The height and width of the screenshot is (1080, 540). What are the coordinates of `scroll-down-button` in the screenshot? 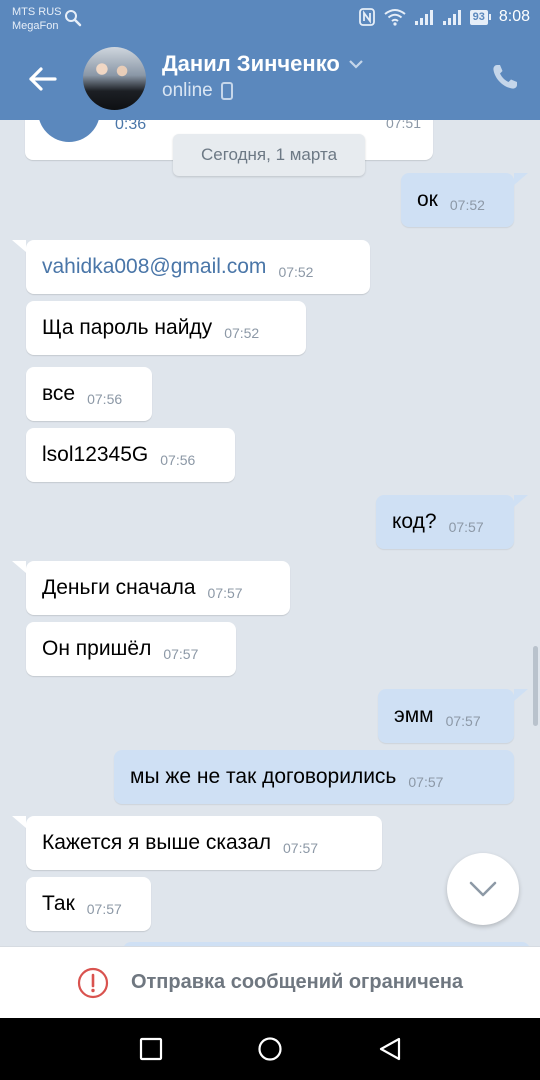 It's located at (483, 889).